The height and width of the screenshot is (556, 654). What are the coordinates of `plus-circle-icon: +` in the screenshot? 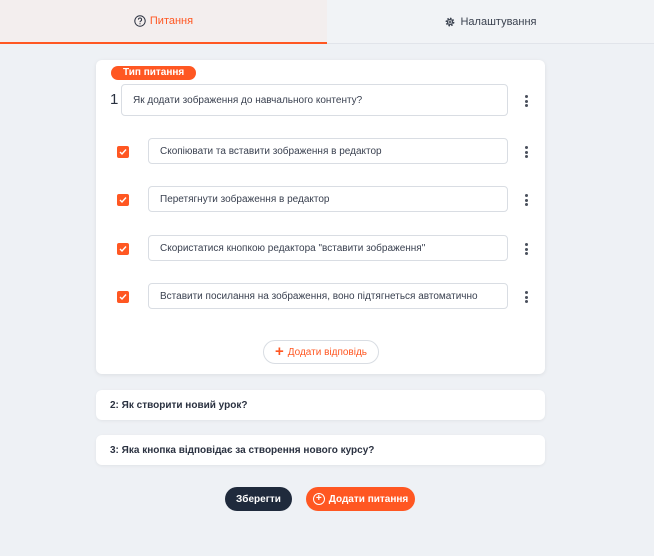 It's located at (318, 499).